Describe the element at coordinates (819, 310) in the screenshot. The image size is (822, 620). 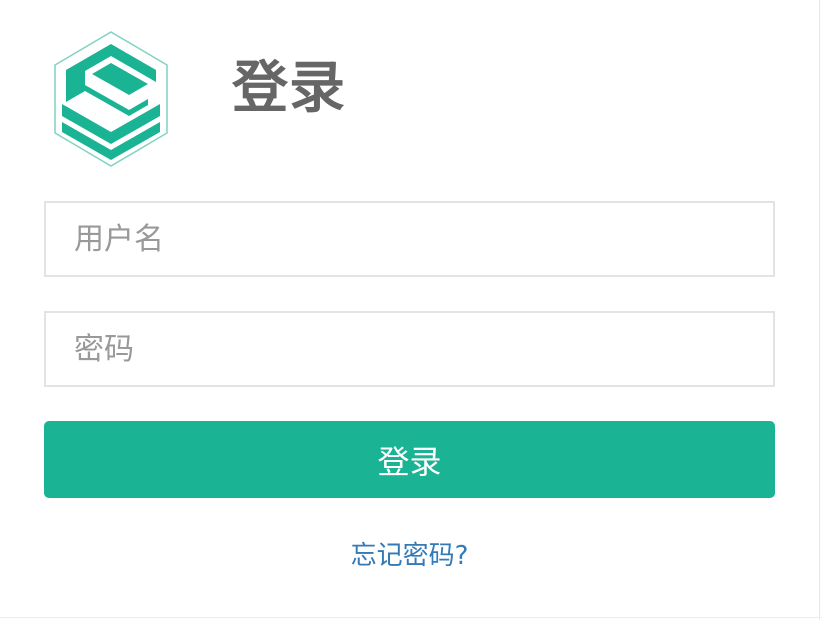
I see `page-right-border` at that location.